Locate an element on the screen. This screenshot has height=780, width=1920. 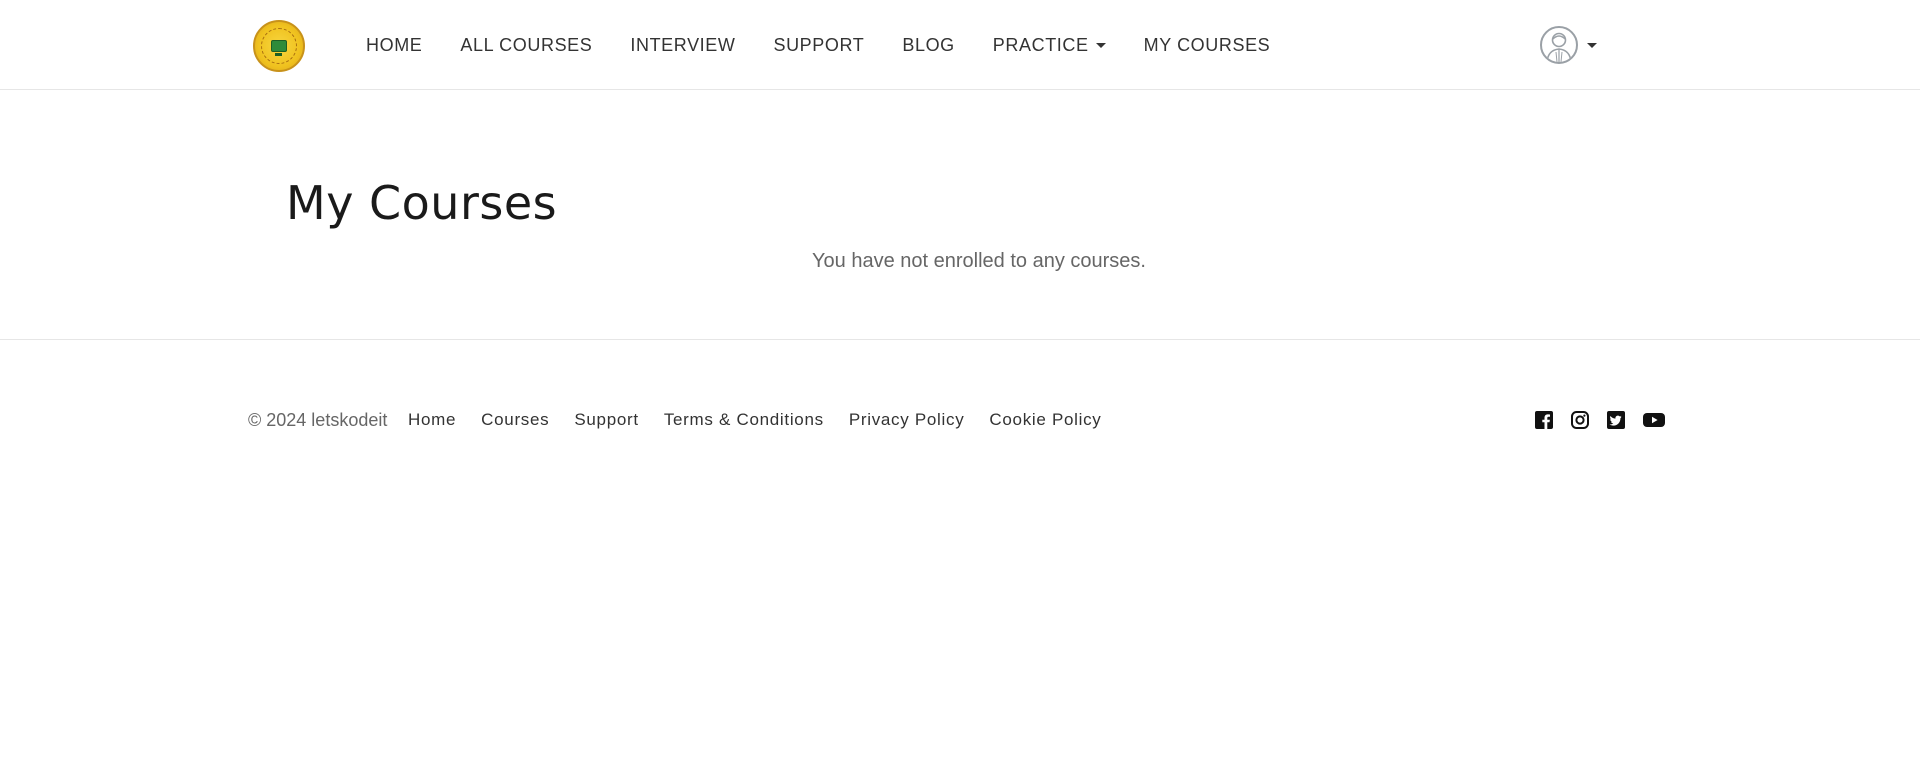
user-avatar-icon is located at coordinates (1559, 45).